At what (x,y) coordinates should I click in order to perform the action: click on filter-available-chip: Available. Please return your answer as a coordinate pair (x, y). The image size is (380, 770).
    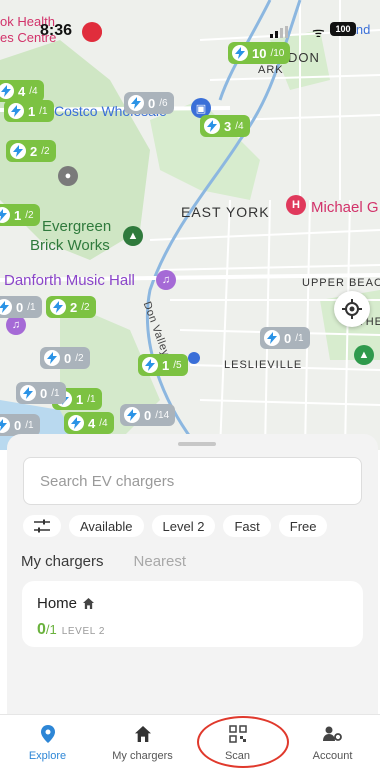
    Looking at the image, I should click on (106, 526).